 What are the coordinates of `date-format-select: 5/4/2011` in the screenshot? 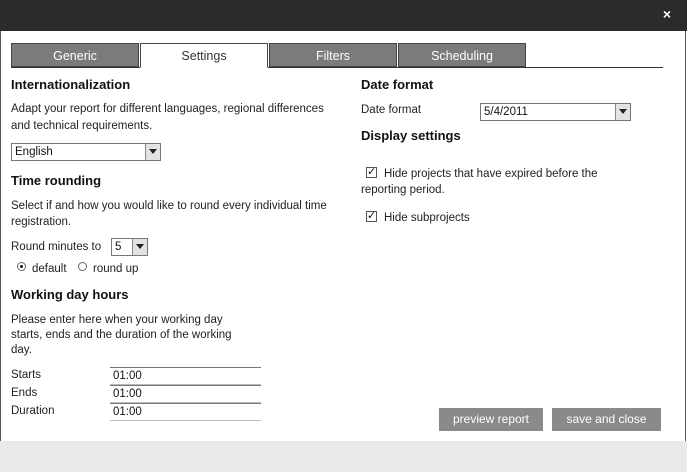 It's located at (555, 112).